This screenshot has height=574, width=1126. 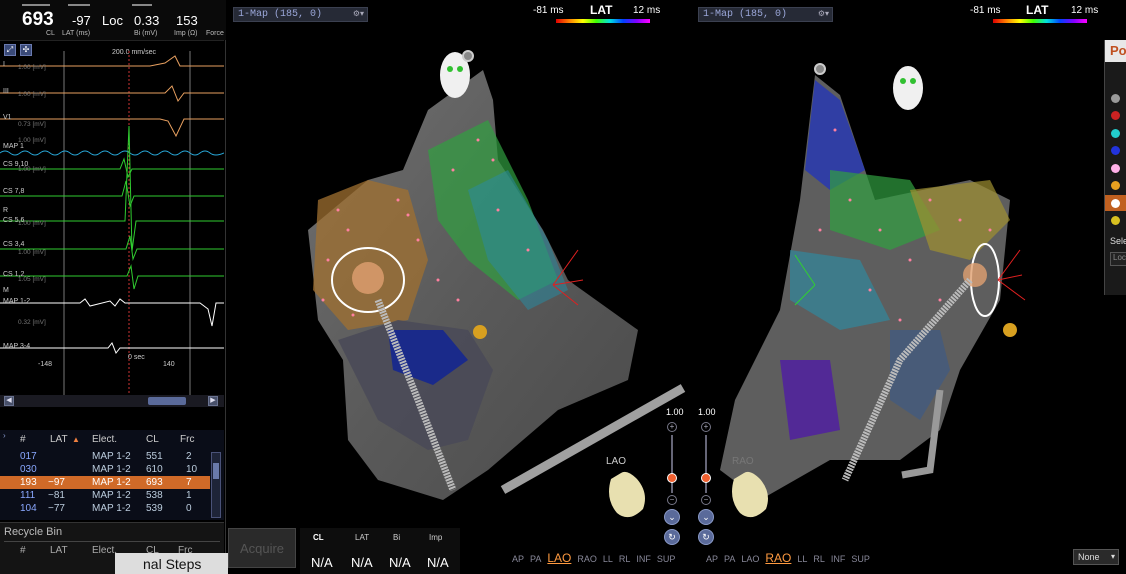 What do you see at coordinates (17, 301) in the screenshot?
I see `channel-label: MAP 1-2` at bounding box center [17, 301].